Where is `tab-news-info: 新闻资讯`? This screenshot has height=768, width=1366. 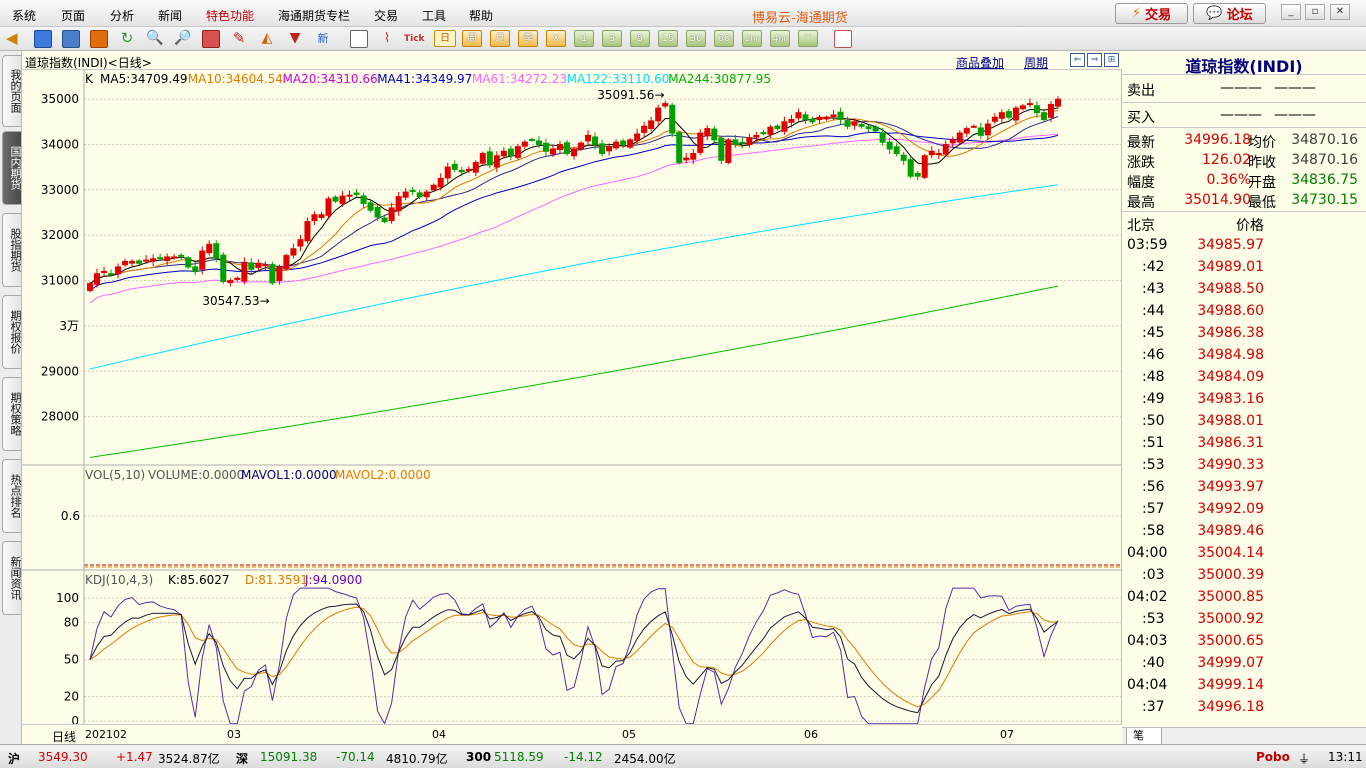 tab-news-info: 新闻资讯 is located at coordinates (12, 578).